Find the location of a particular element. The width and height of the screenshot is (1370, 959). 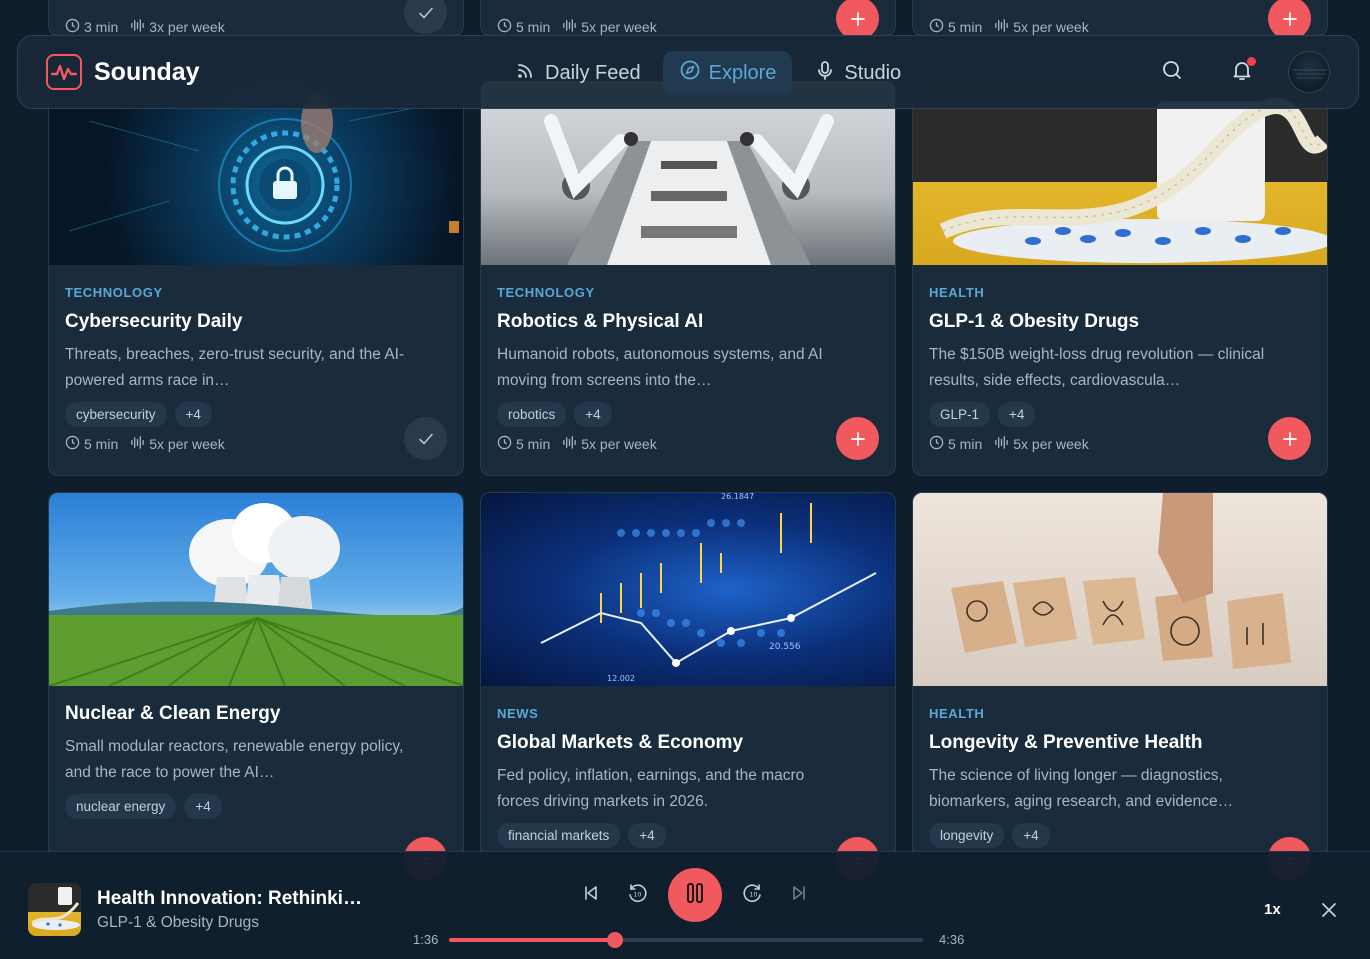

close-icon is located at coordinates (1329, 914).